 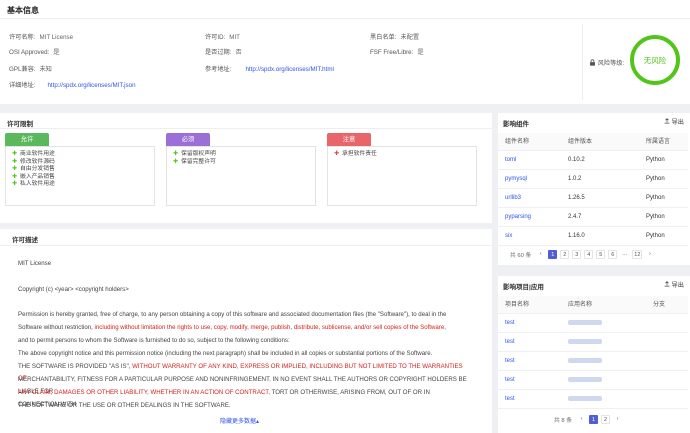 I want to click on risk-label: 风险等级:, so click(x=611, y=63).